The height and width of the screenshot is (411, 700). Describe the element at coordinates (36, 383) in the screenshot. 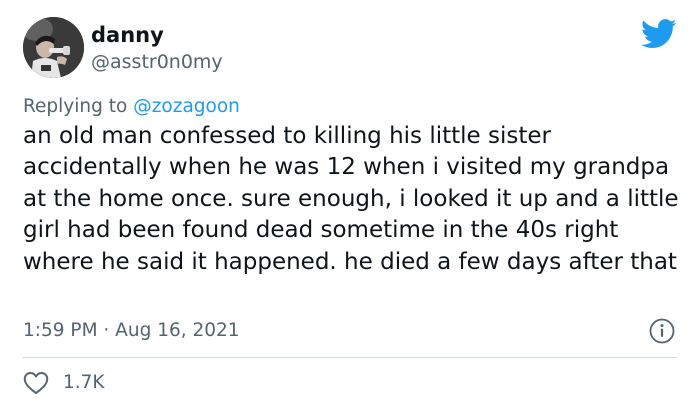

I see `heart-icon` at that location.